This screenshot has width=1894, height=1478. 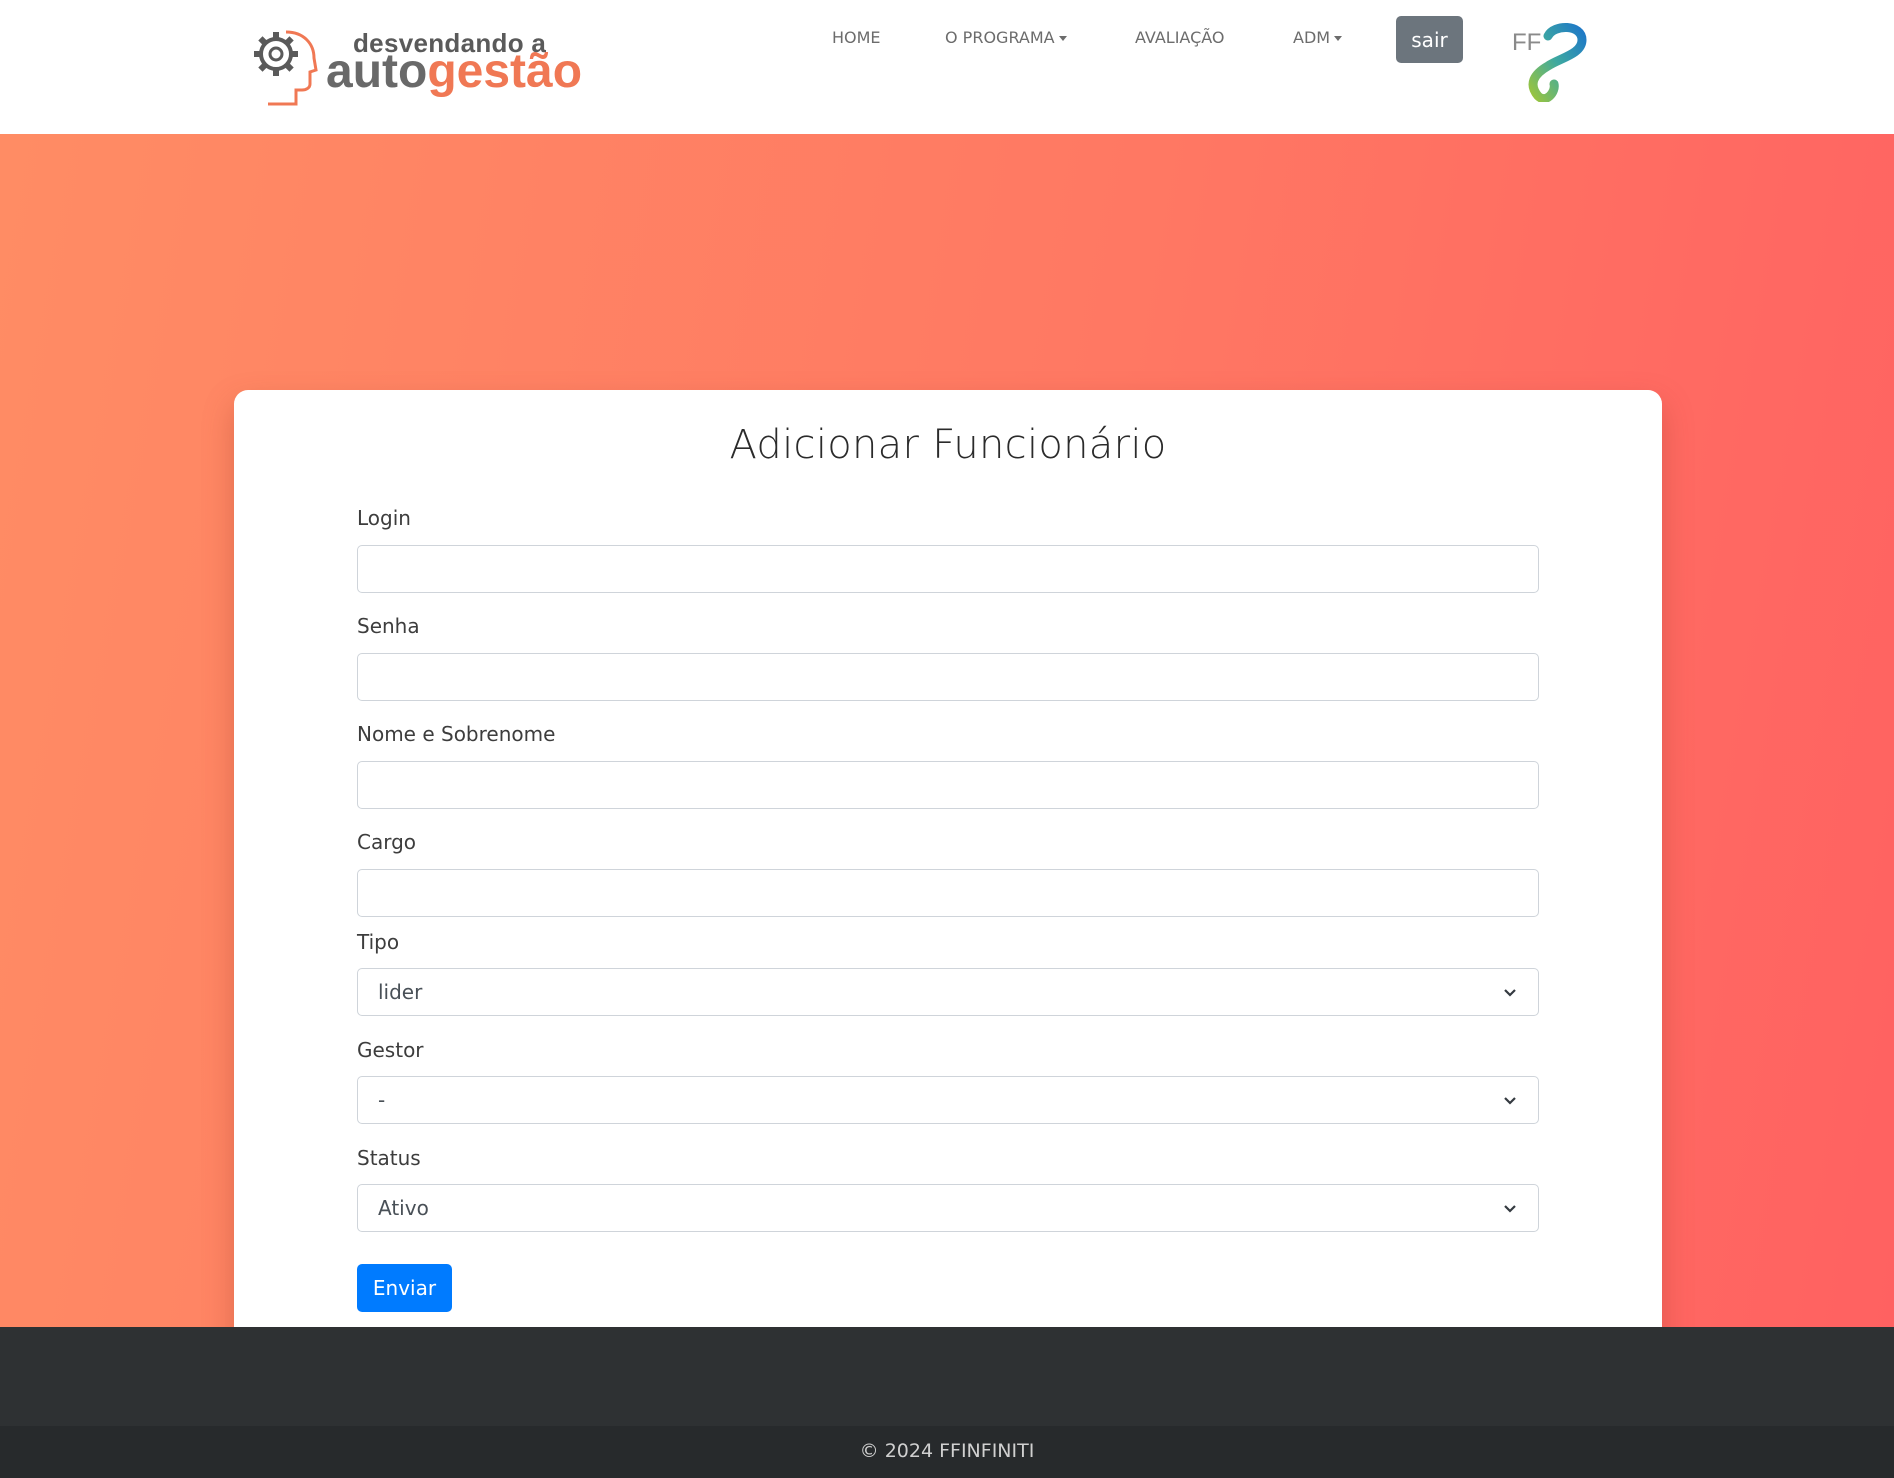 I want to click on page-title: Adicionar Funcionário, so click(x=948, y=445).